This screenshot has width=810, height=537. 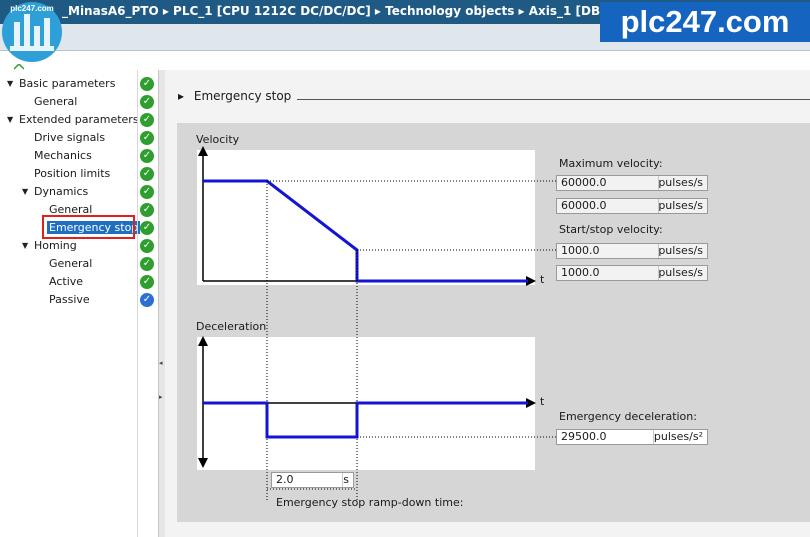 I want to click on start-stop-velocity-readonly-field: 1000.0 pulses/s, so click(x=632, y=273).